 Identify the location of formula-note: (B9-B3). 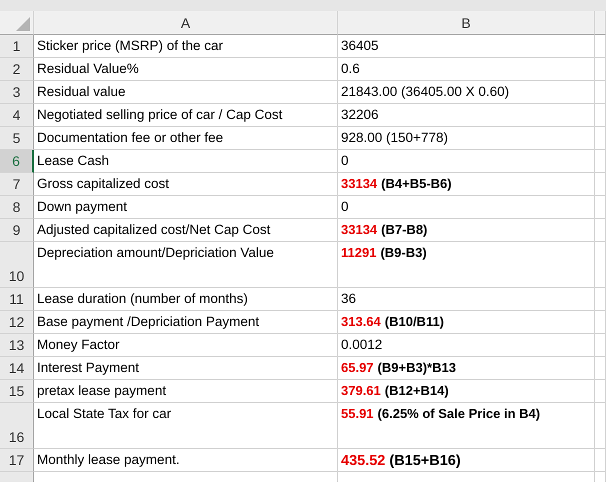
(403, 252).